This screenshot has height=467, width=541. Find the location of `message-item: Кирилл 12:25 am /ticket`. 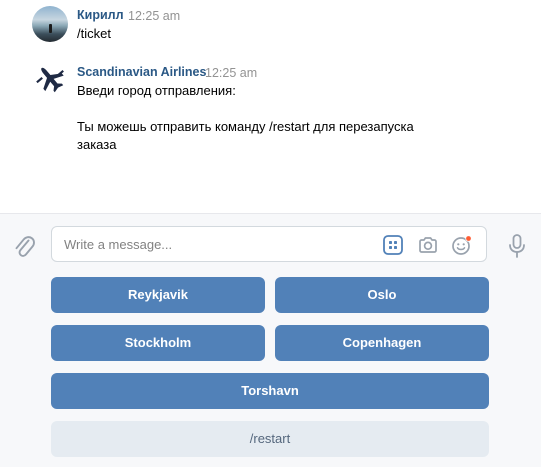

message-item: Кирилл 12:25 am /ticket is located at coordinates (270, 25).